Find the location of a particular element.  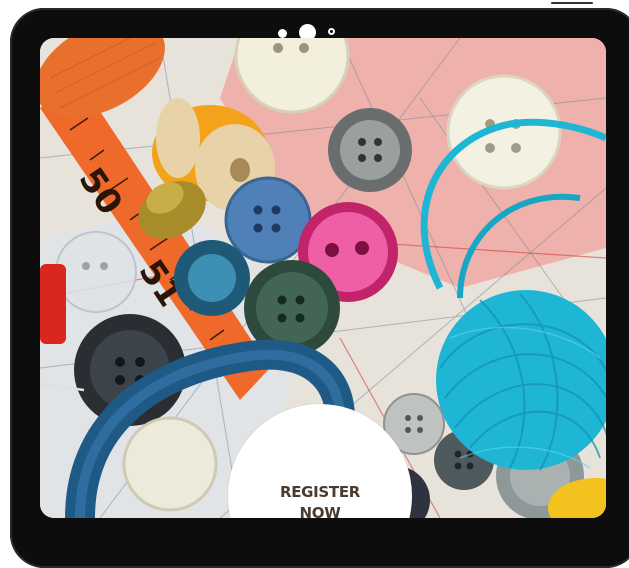

red-pincushion is located at coordinates (53, 304).